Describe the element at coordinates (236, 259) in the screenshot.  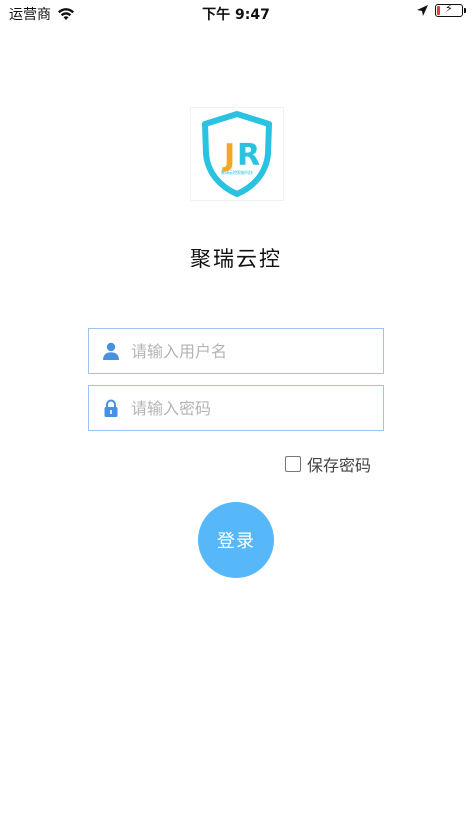
I see `app-title: 聚瑞云控` at that location.